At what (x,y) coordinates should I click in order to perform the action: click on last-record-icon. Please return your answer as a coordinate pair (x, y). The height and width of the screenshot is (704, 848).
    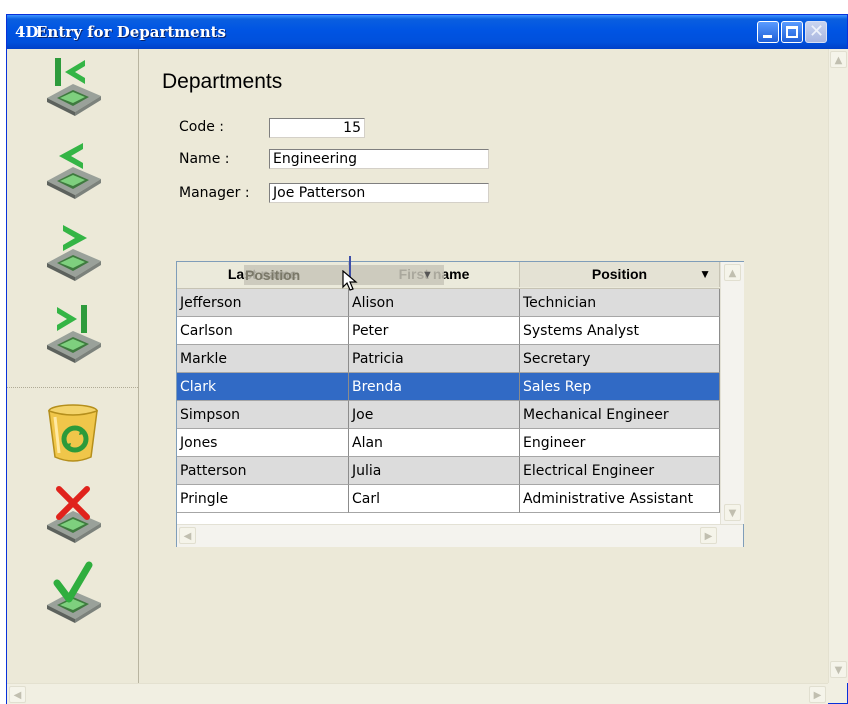
    Looking at the image, I should click on (74, 334).